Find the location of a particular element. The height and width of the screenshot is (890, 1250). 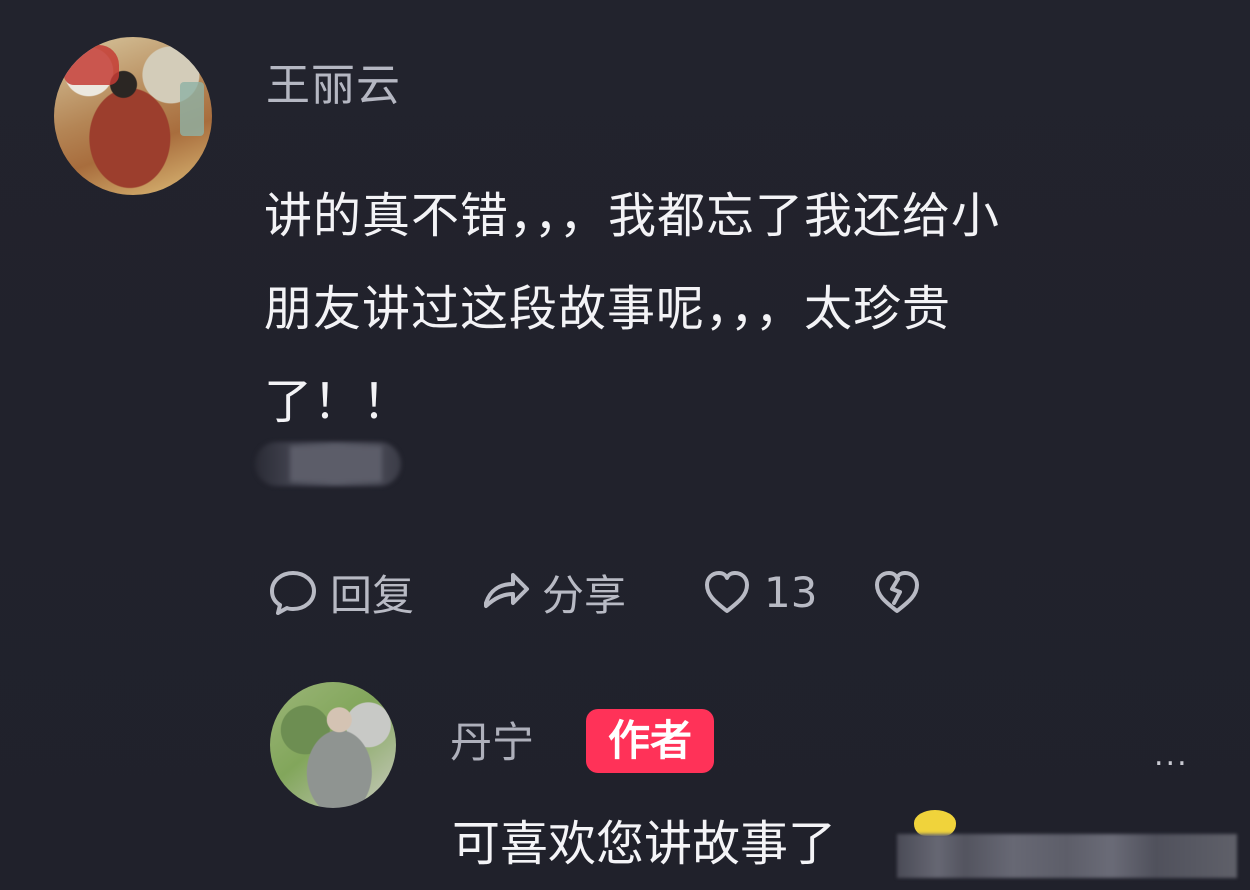

broken-heart-icon is located at coordinates (902, 592).